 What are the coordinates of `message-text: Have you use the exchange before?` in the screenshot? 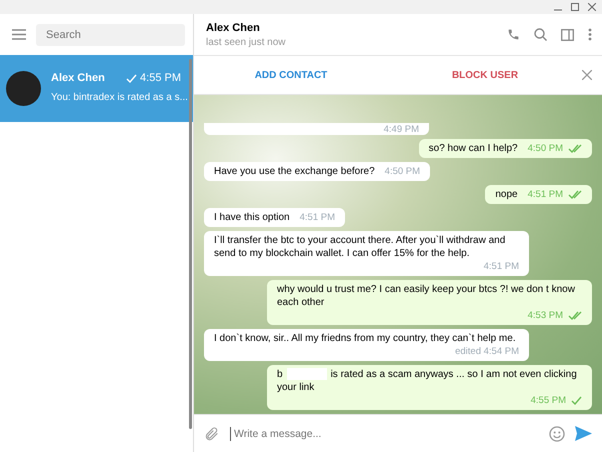 It's located at (294, 171).